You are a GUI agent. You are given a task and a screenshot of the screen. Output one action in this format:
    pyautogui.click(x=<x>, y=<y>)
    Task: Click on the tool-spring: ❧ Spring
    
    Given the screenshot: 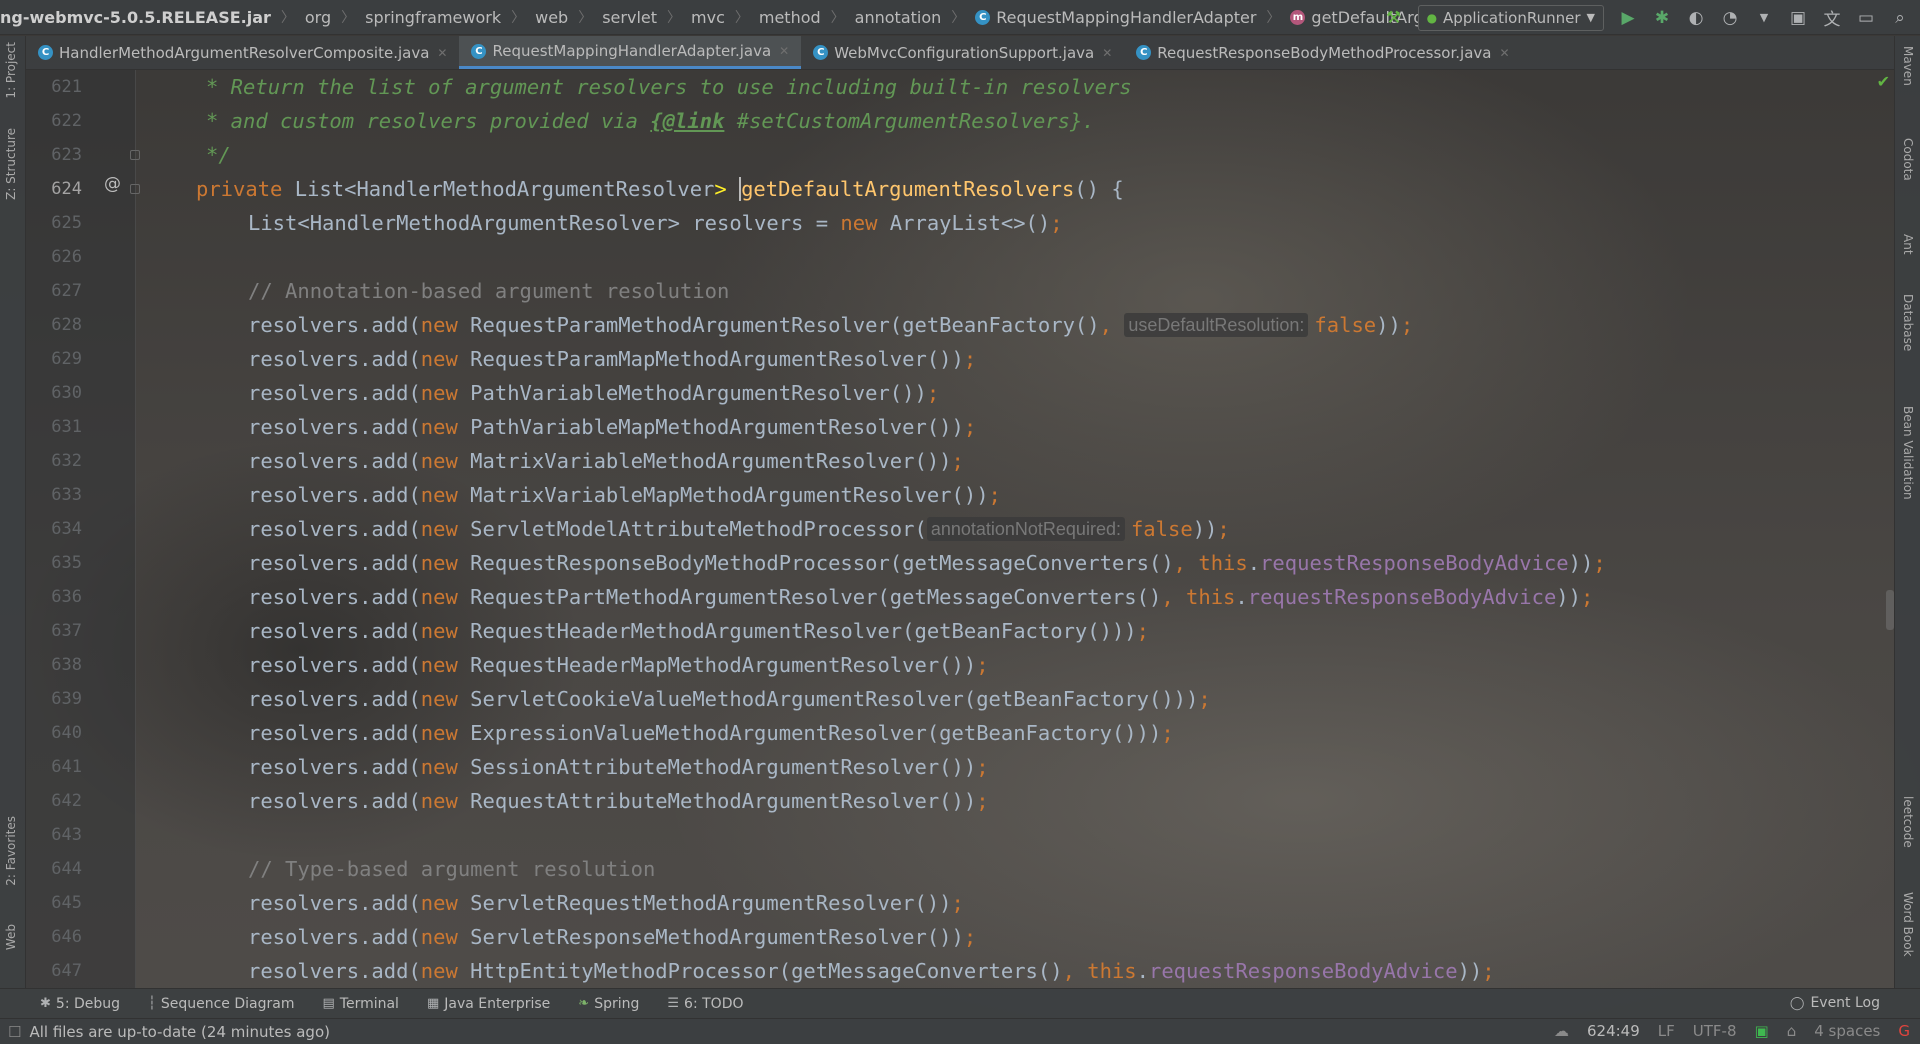 What is the action you would take?
    pyautogui.click(x=608, y=1004)
    